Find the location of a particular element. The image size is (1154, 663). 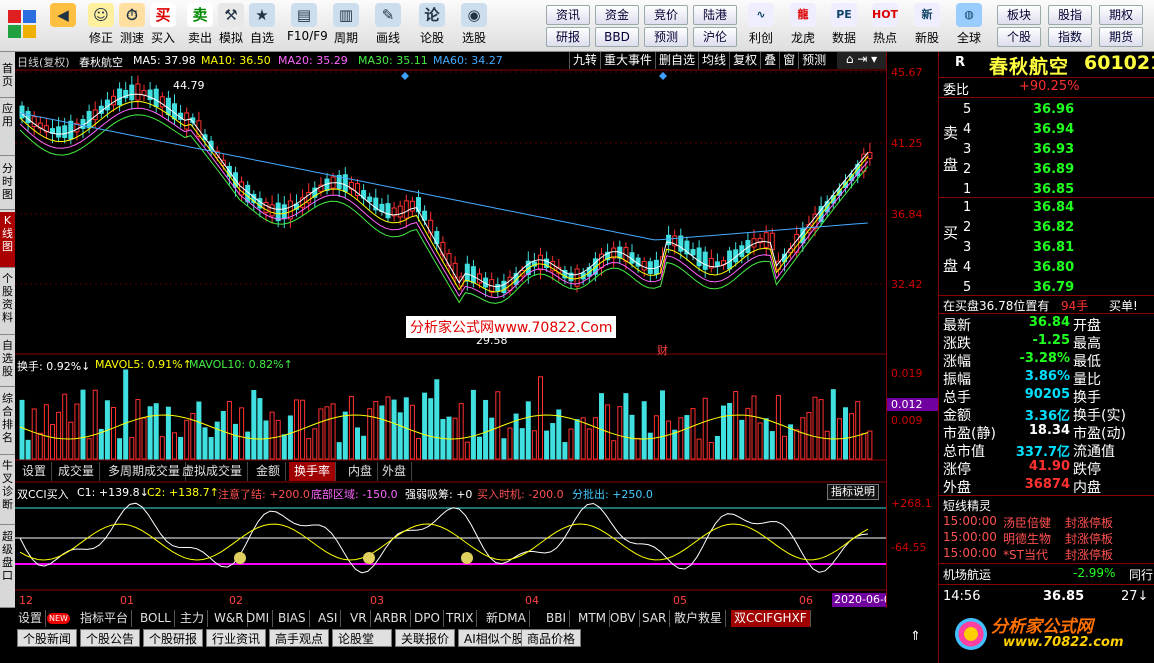

indicator-tab-3: BOLL is located at coordinates (156, 618).